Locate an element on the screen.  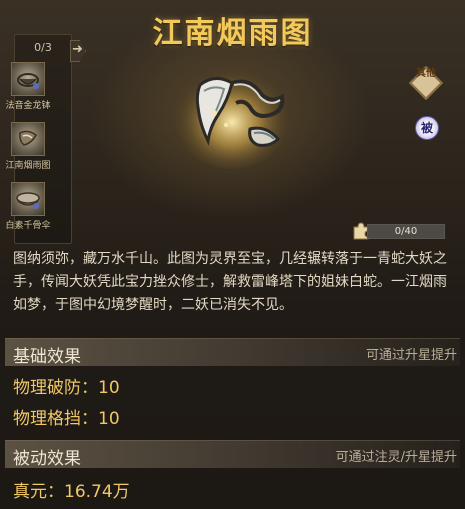
set-item-umbrella: 白素千骨伞 is located at coordinates (28, 206).